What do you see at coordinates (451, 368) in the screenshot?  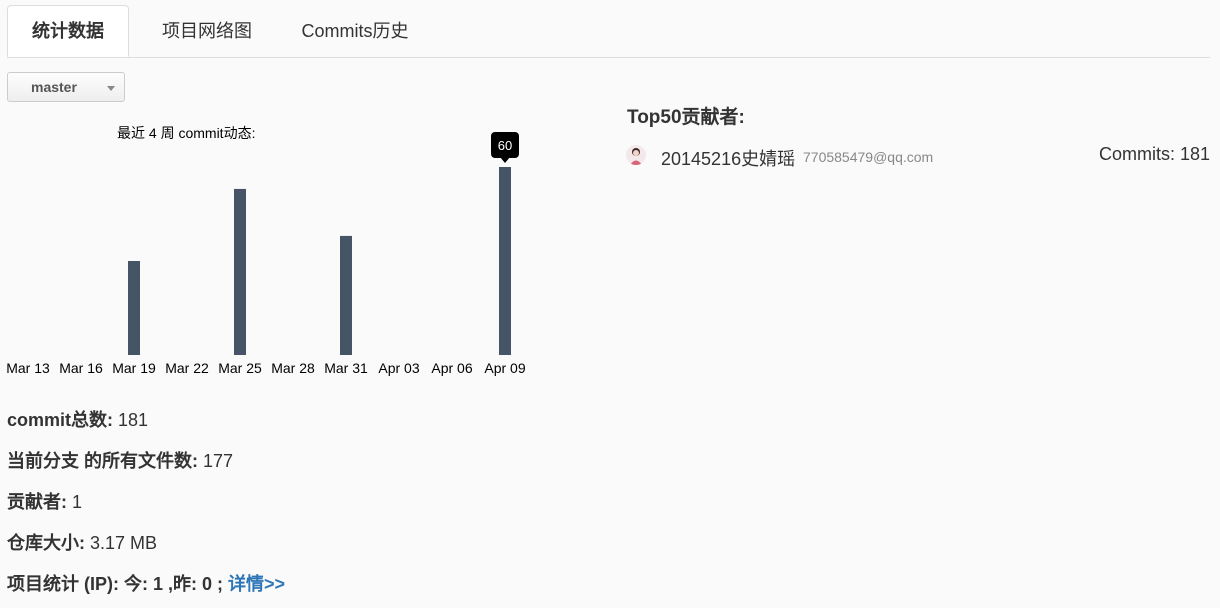 I see `x-tick-label: Apr 06` at bounding box center [451, 368].